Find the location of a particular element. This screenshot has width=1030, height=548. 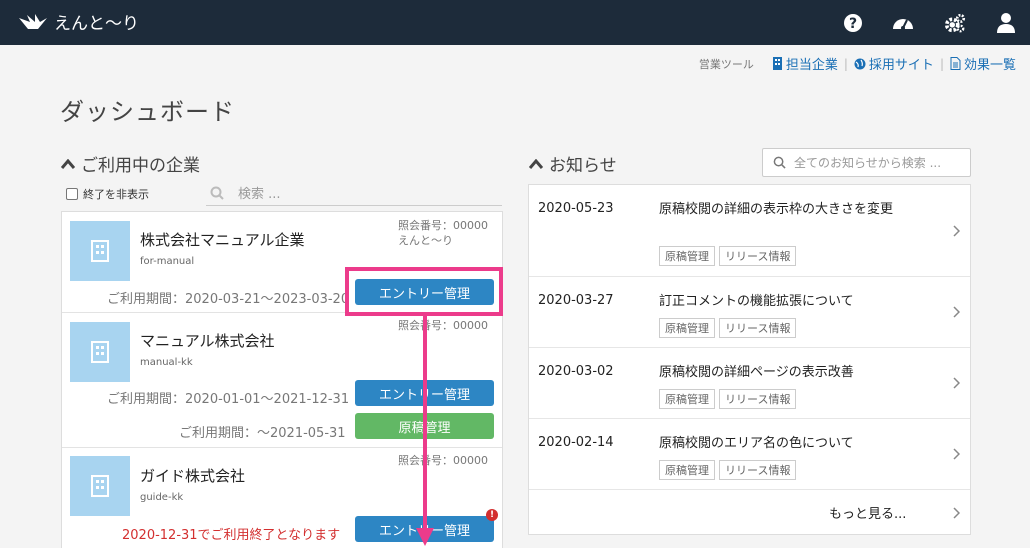

news-date: 2020-03-02 is located at coordinates (576, 371).